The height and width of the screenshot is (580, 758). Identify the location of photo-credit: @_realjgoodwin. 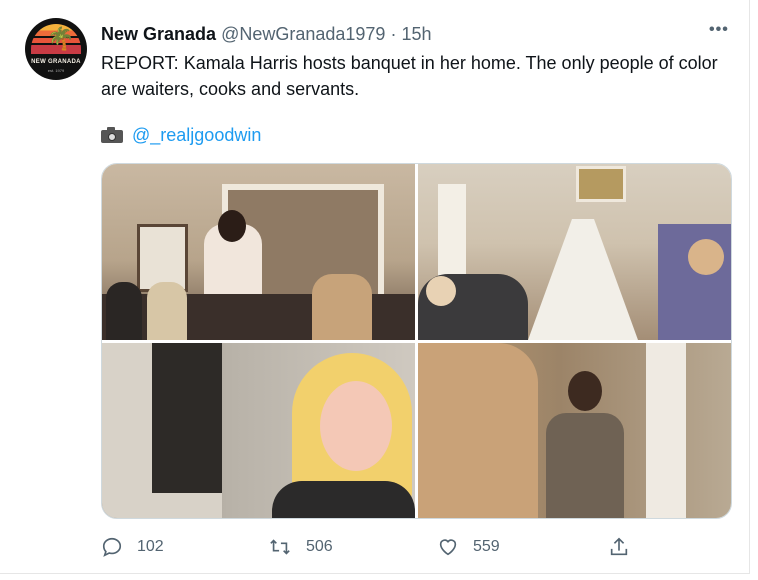
(181, 135).